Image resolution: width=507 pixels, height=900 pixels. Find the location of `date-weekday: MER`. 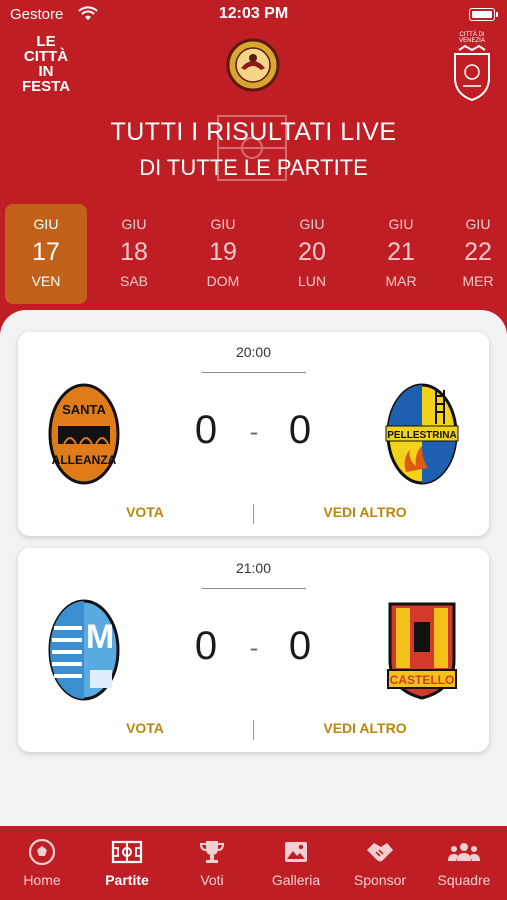

date-weekday: MER is located at coordinates (478, 281).